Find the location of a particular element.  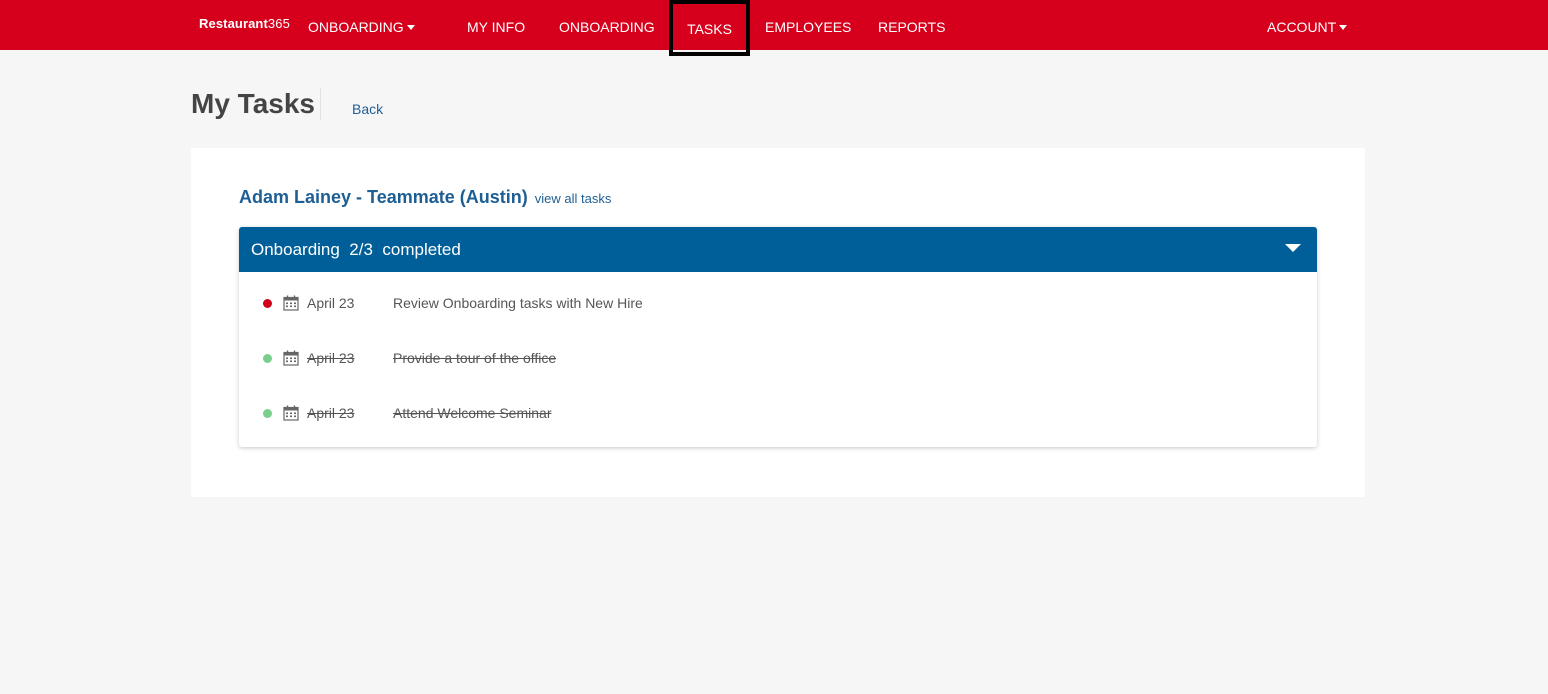

brand-text: Restaurant is located at coordinates (233, 23).